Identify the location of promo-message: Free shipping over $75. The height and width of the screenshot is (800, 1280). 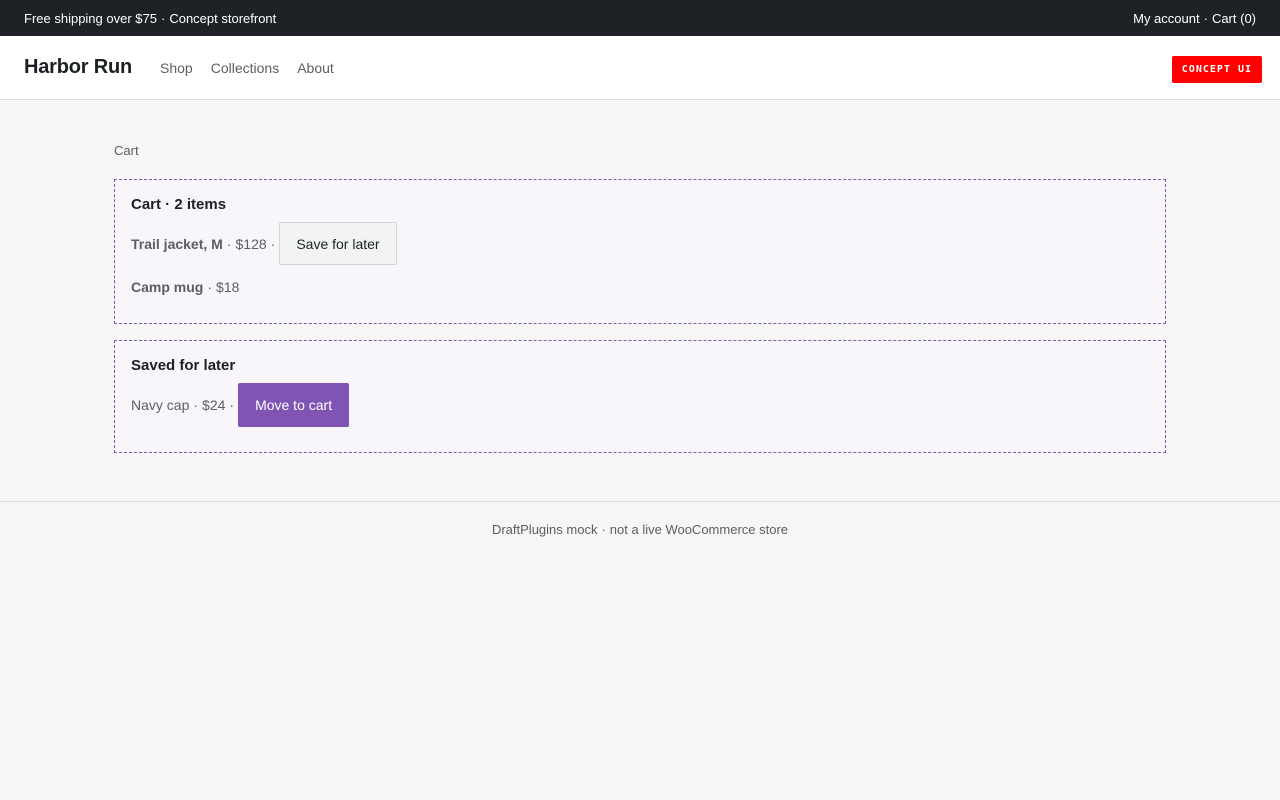
(90, 18).